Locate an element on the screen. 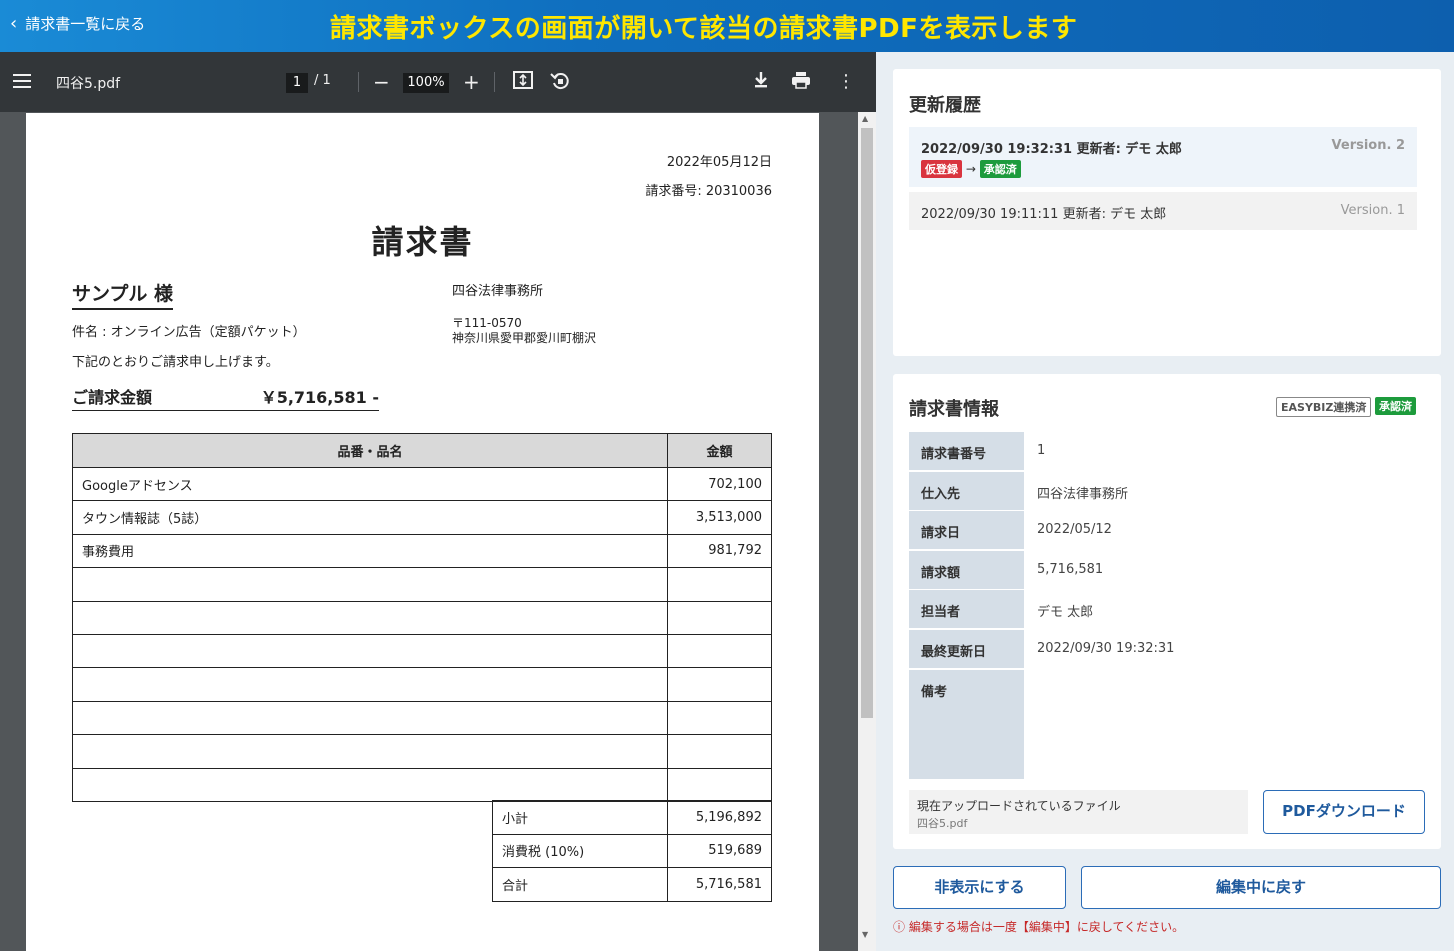 This screenshot has height=951, width=1454. status-badge-provisional: 仮登録 is located at coordinates (941, 169).